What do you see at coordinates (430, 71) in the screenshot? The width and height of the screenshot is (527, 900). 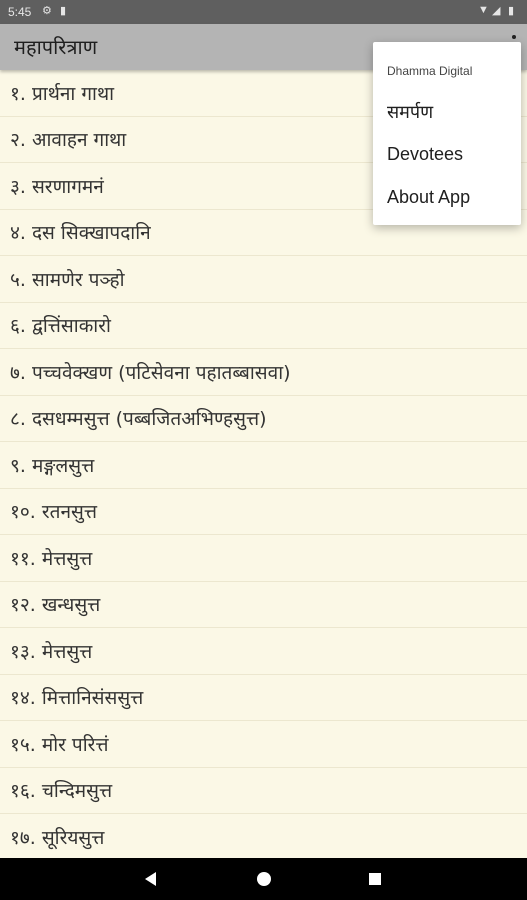 I see `menu-header: Dhamma Digital` at bounding box center [430, 71].